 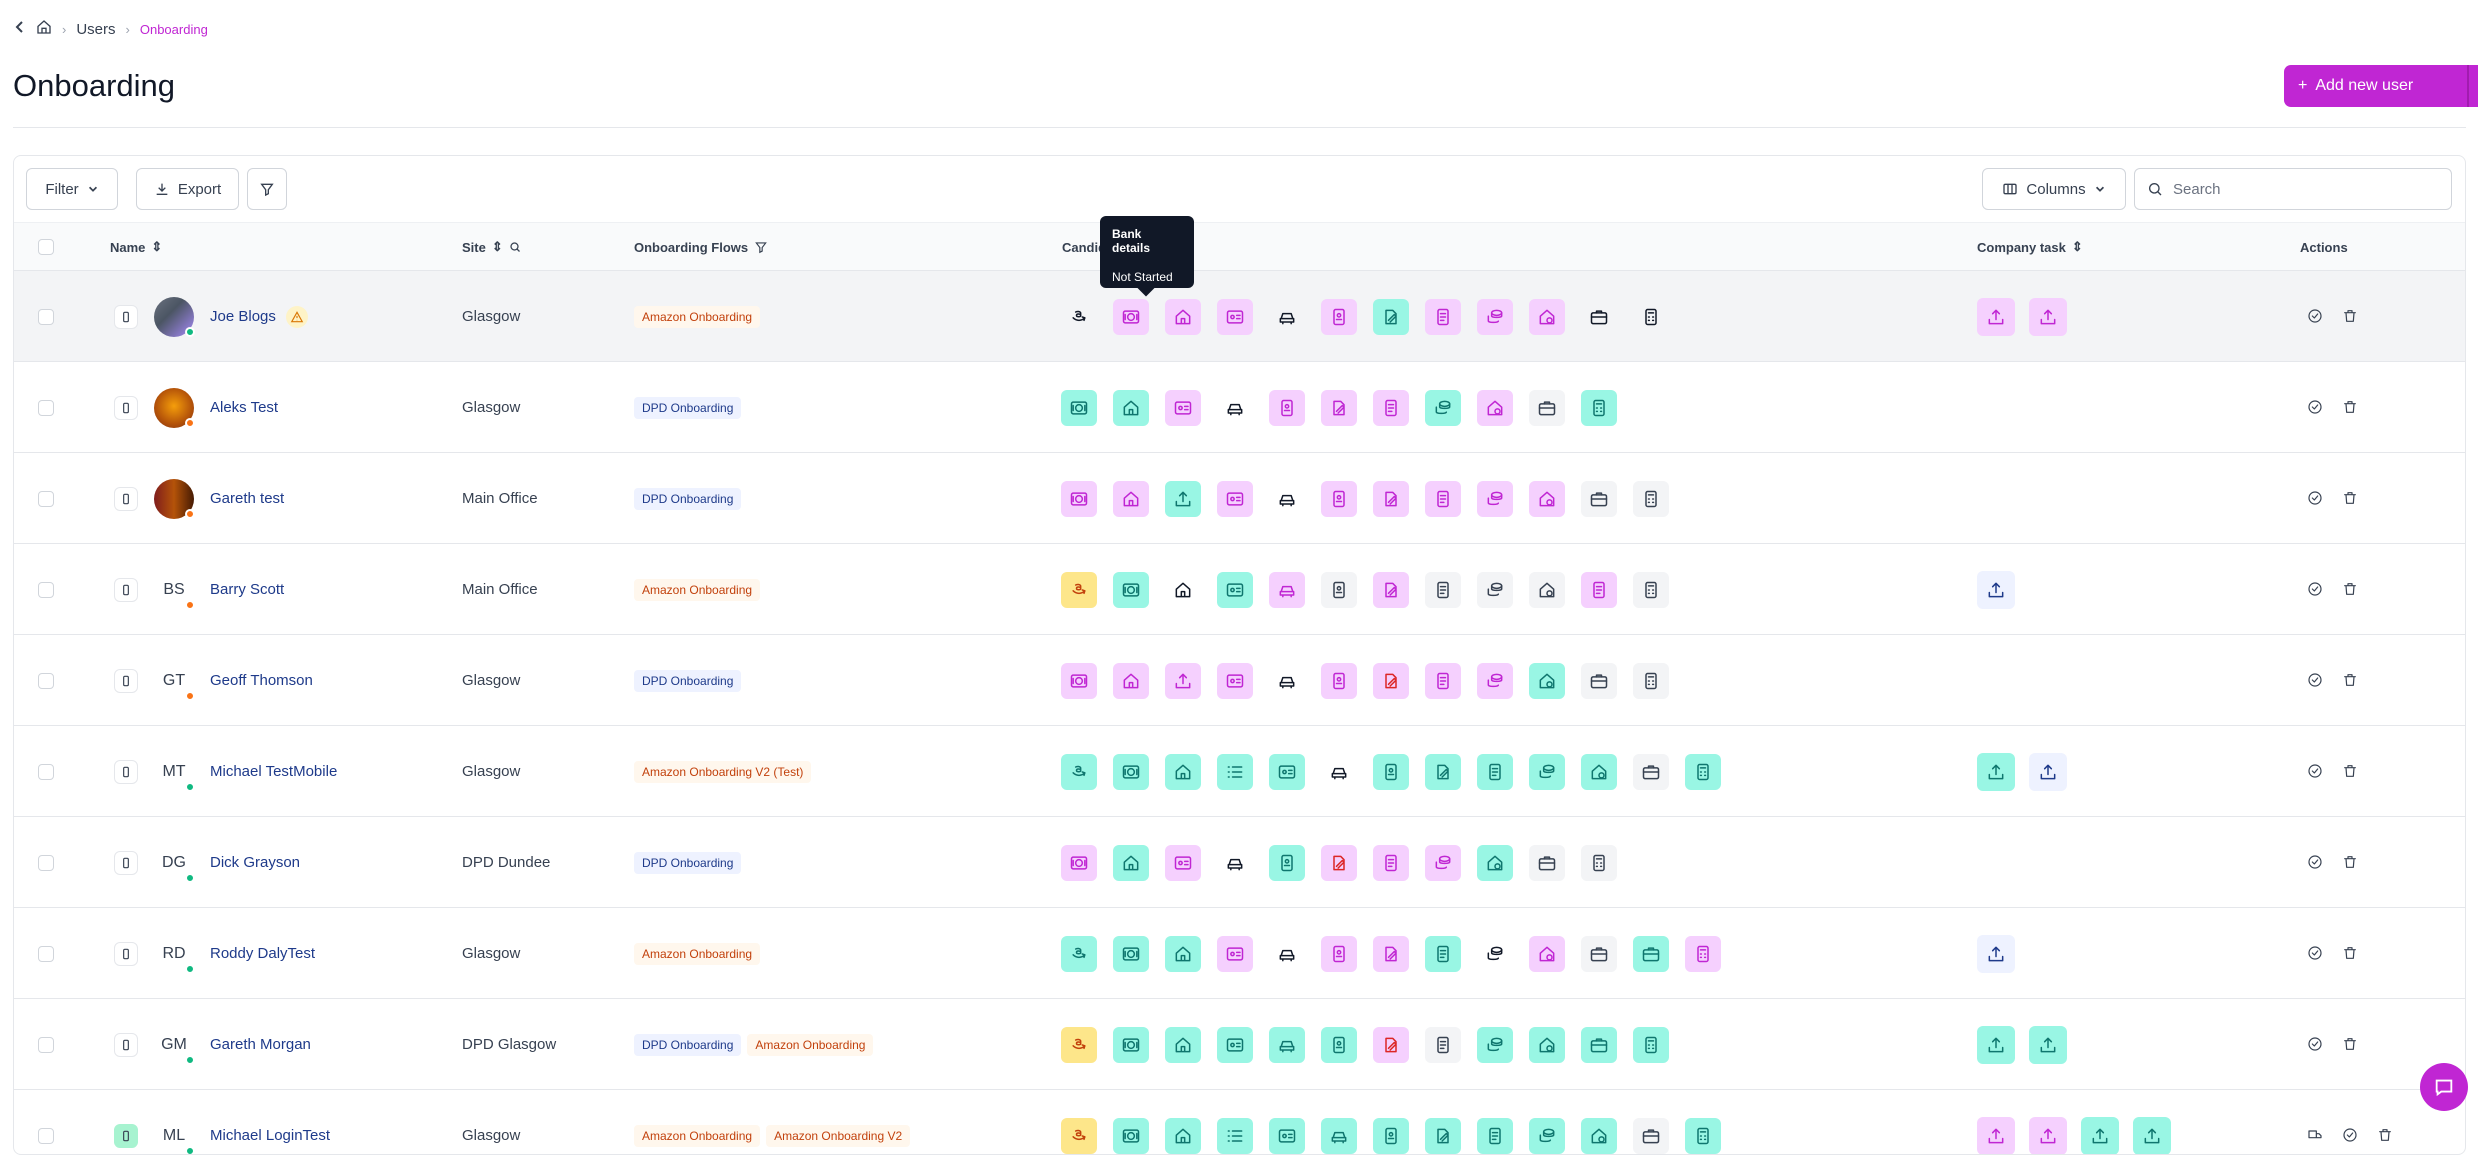 I want to click on column-onboarding-flows: Onboarding Flows, so click(x=701, y=247).